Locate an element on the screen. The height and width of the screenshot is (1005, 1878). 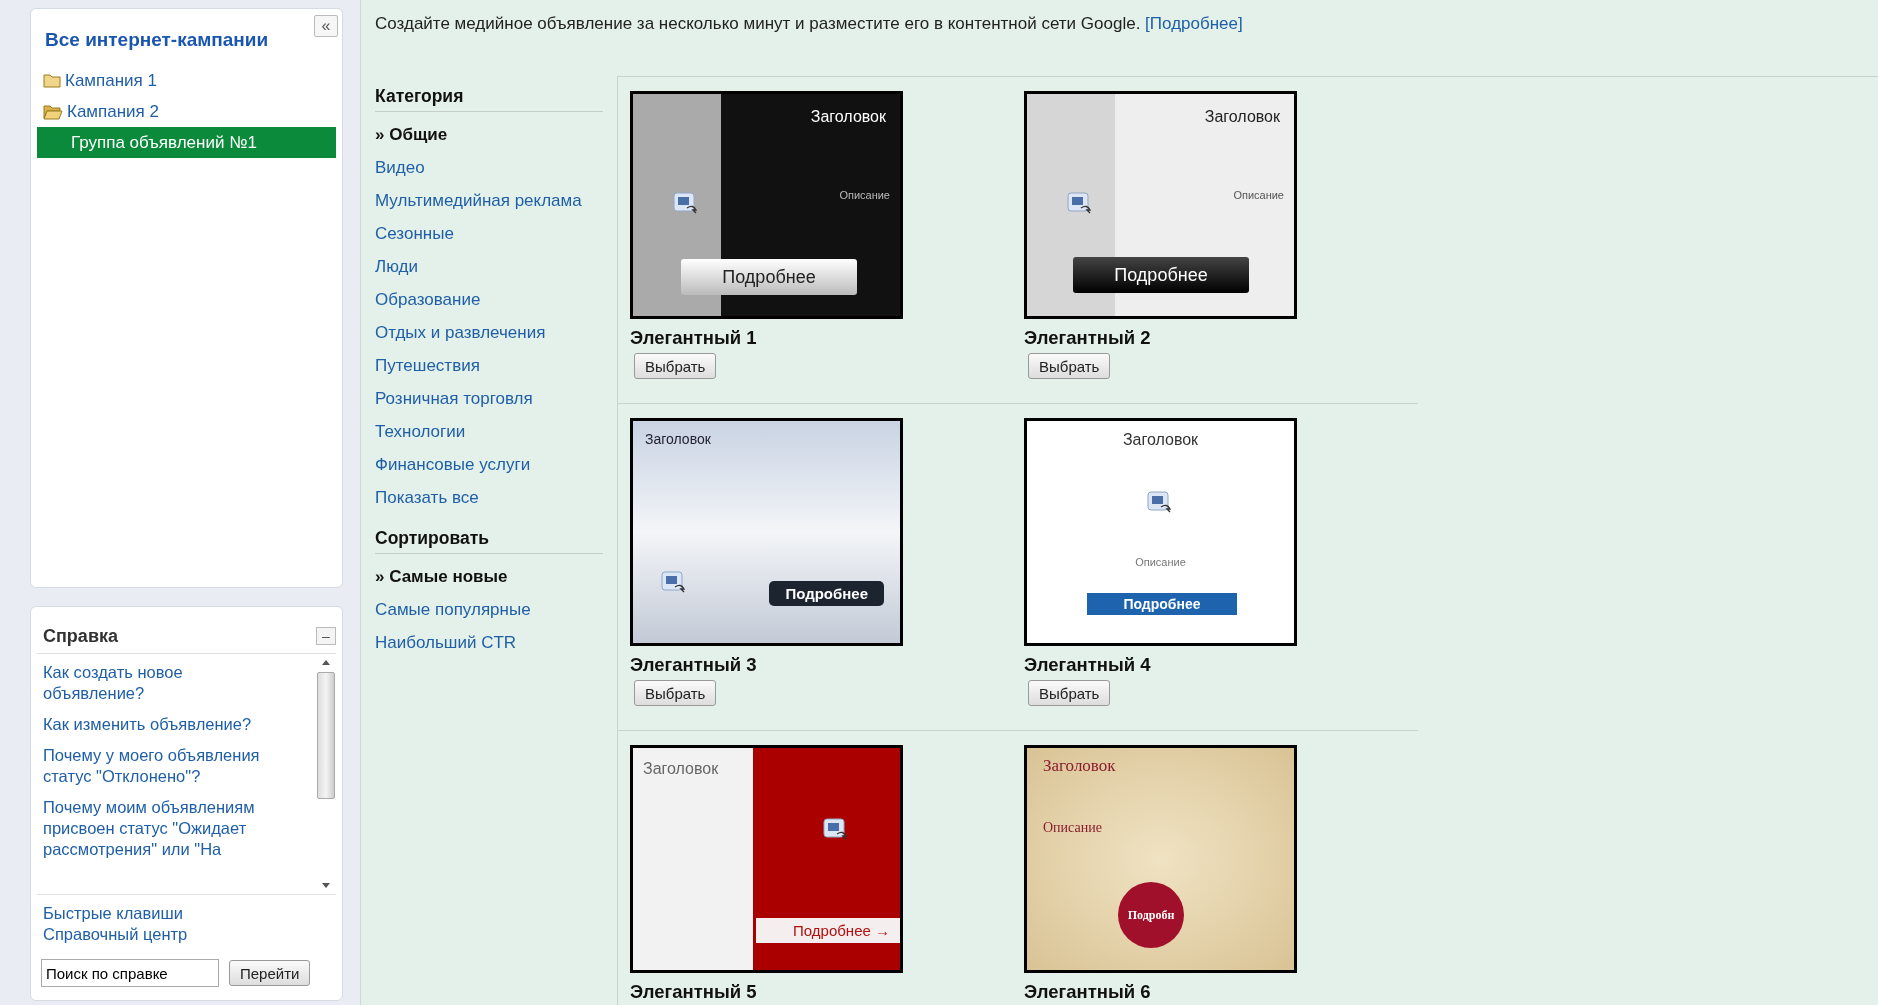
more-link: [Подробнее] is located at coordinates (1194, 23).